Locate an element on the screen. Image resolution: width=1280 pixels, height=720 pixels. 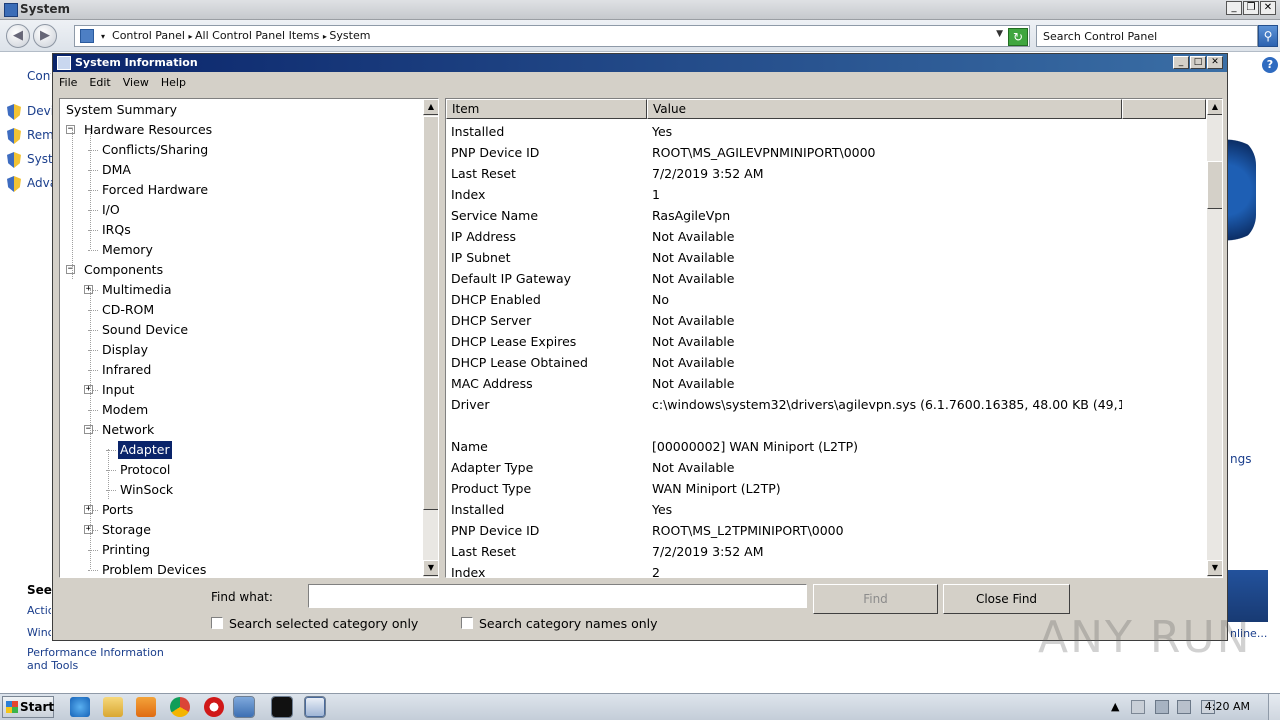
action-center-icon is located at coordinates (1138, 707).